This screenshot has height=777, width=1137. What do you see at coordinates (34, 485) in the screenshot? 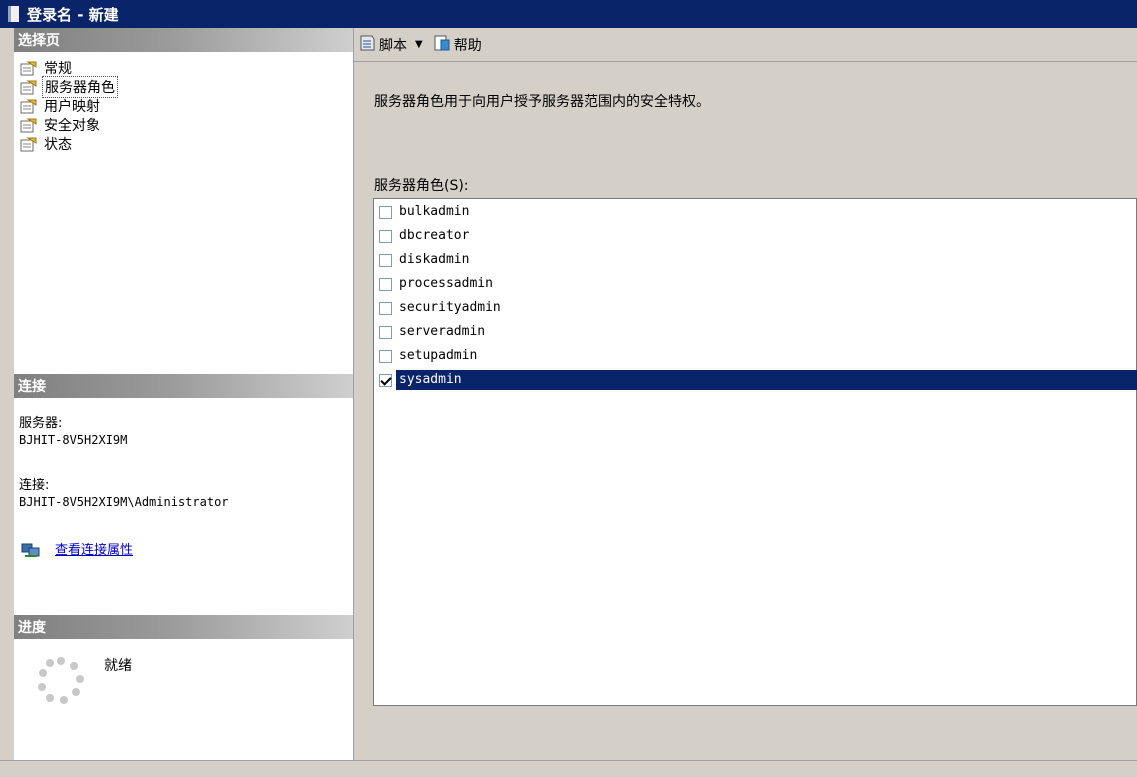
I see `connection-label: 连接:` at bounding box center [34, 485].